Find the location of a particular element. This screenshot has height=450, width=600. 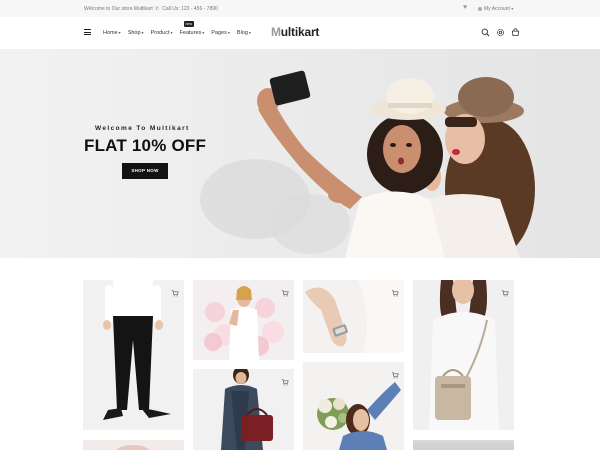

hero-welcome-text: Welcome To Multikart is located at coordinates (142, 128).